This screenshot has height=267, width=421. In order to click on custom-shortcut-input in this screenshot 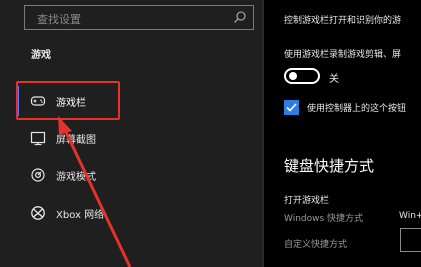, I will do `click(410, 240)`.